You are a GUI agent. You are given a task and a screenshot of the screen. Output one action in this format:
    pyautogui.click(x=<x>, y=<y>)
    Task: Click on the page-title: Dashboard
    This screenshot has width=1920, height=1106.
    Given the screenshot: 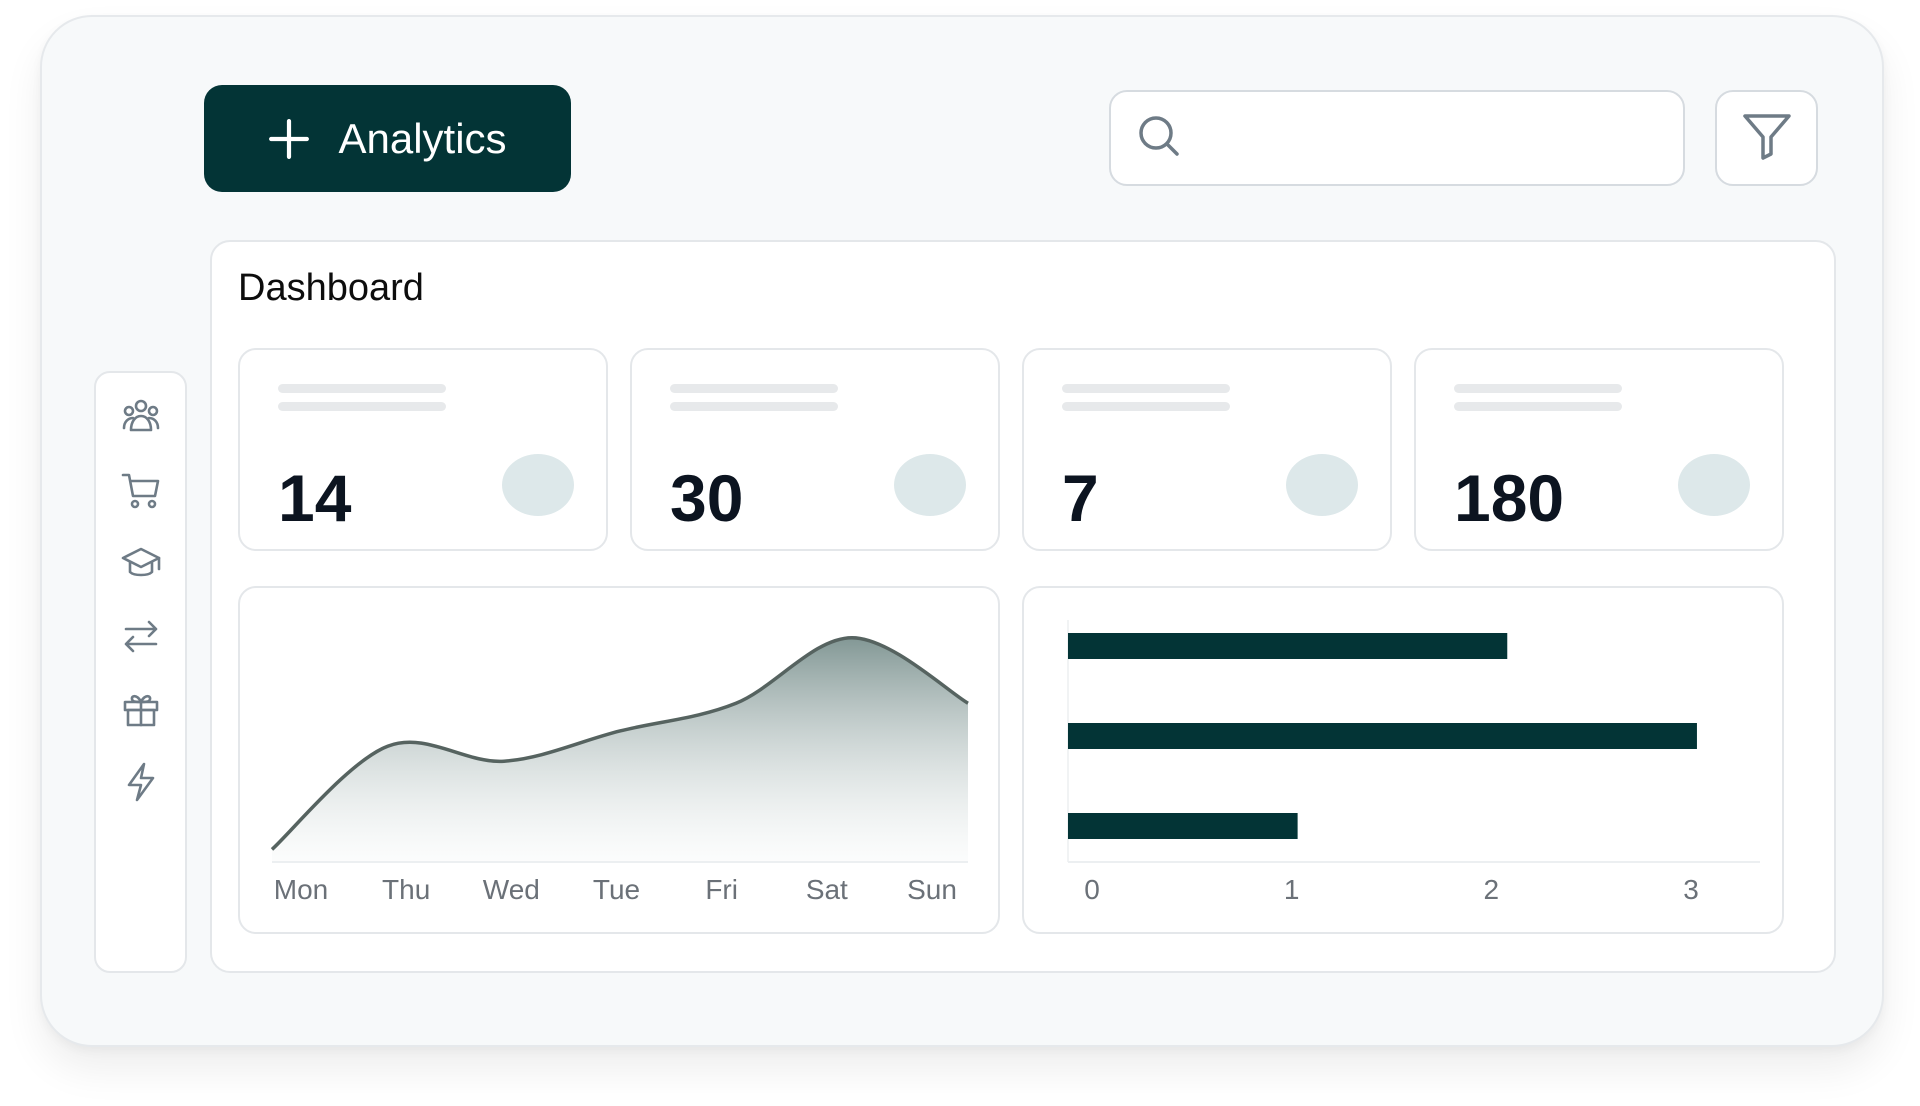 What is the action you would take?
    pyautogui.click(x=331, y=288)
    